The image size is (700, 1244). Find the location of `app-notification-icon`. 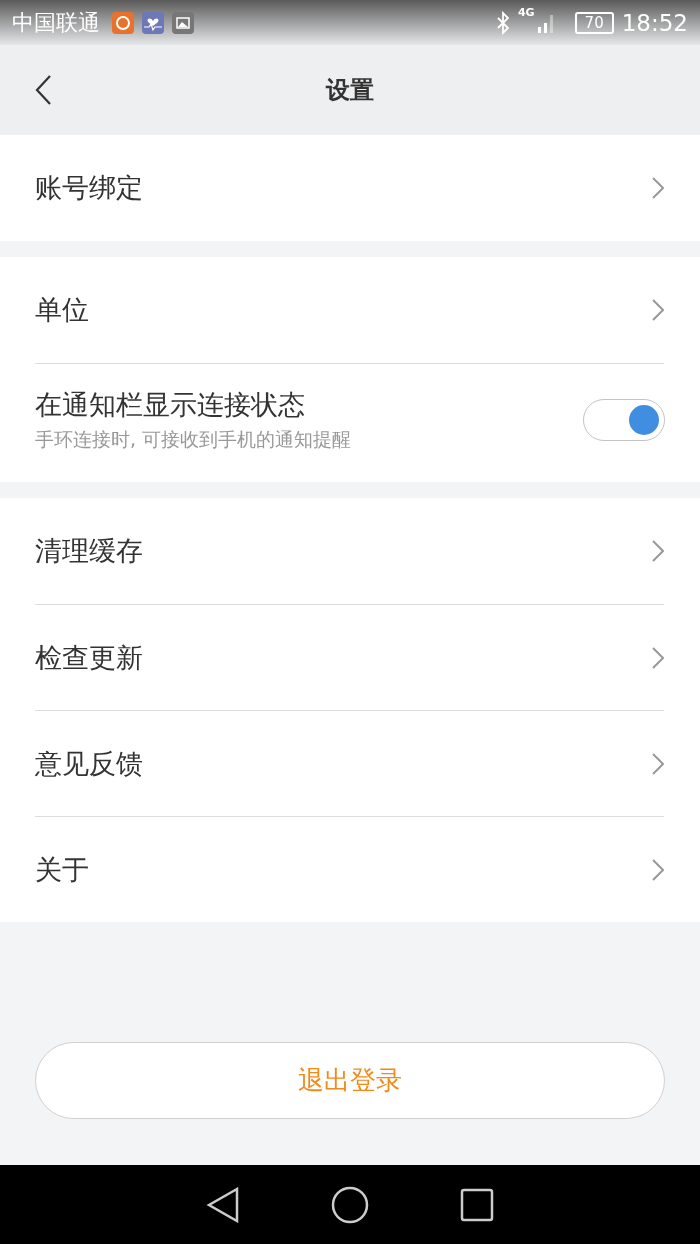

app-notification-icon is located at coordinates (123, 22).